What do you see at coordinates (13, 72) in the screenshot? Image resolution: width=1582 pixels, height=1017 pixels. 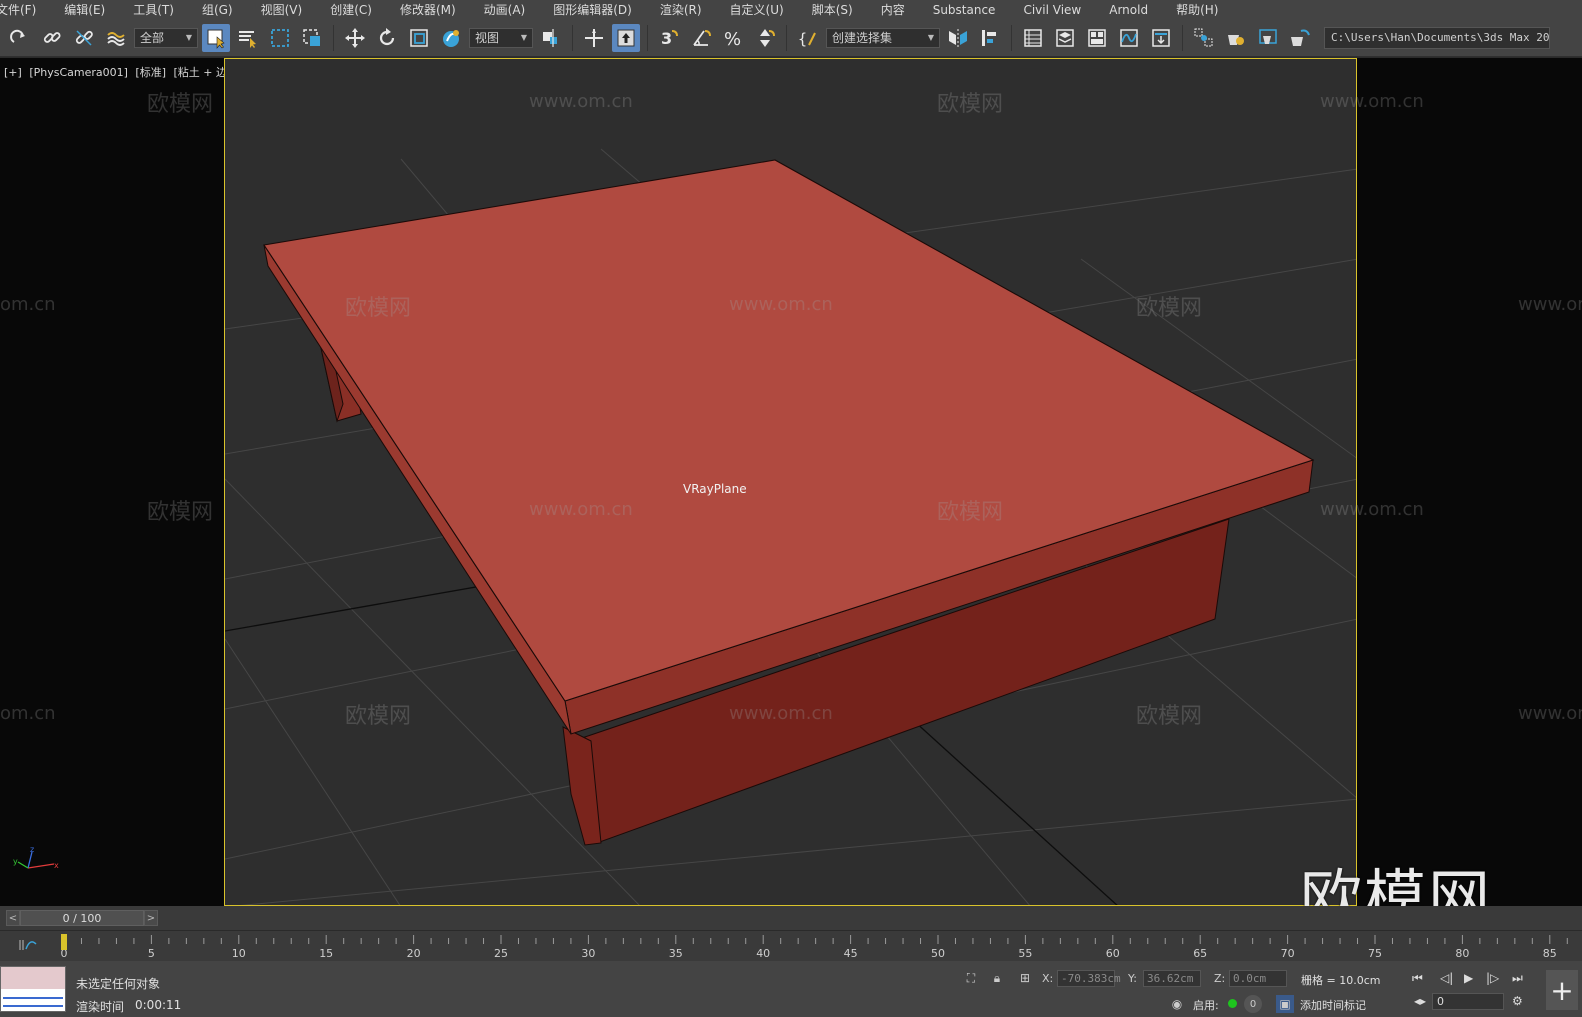 I see `viewport-general-menu: [+]` at bounding box center [13, 72].